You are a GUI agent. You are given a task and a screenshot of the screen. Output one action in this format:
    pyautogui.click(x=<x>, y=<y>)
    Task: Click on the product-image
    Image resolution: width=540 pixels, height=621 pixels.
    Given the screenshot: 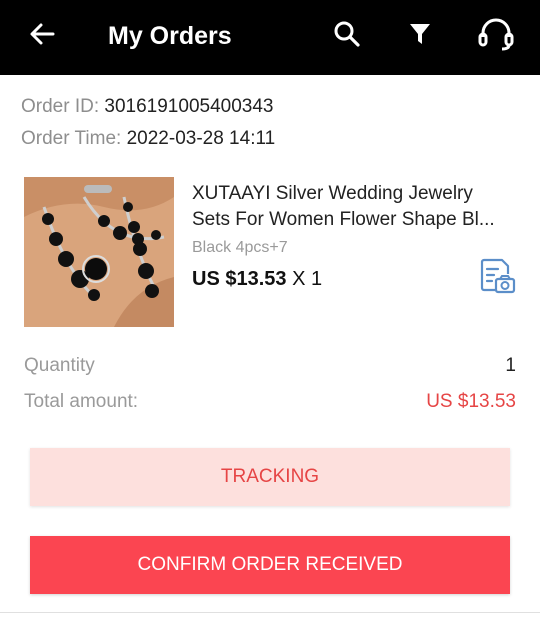 What is the action you would take?
    pyautogui.click(x=99, y=252)
    